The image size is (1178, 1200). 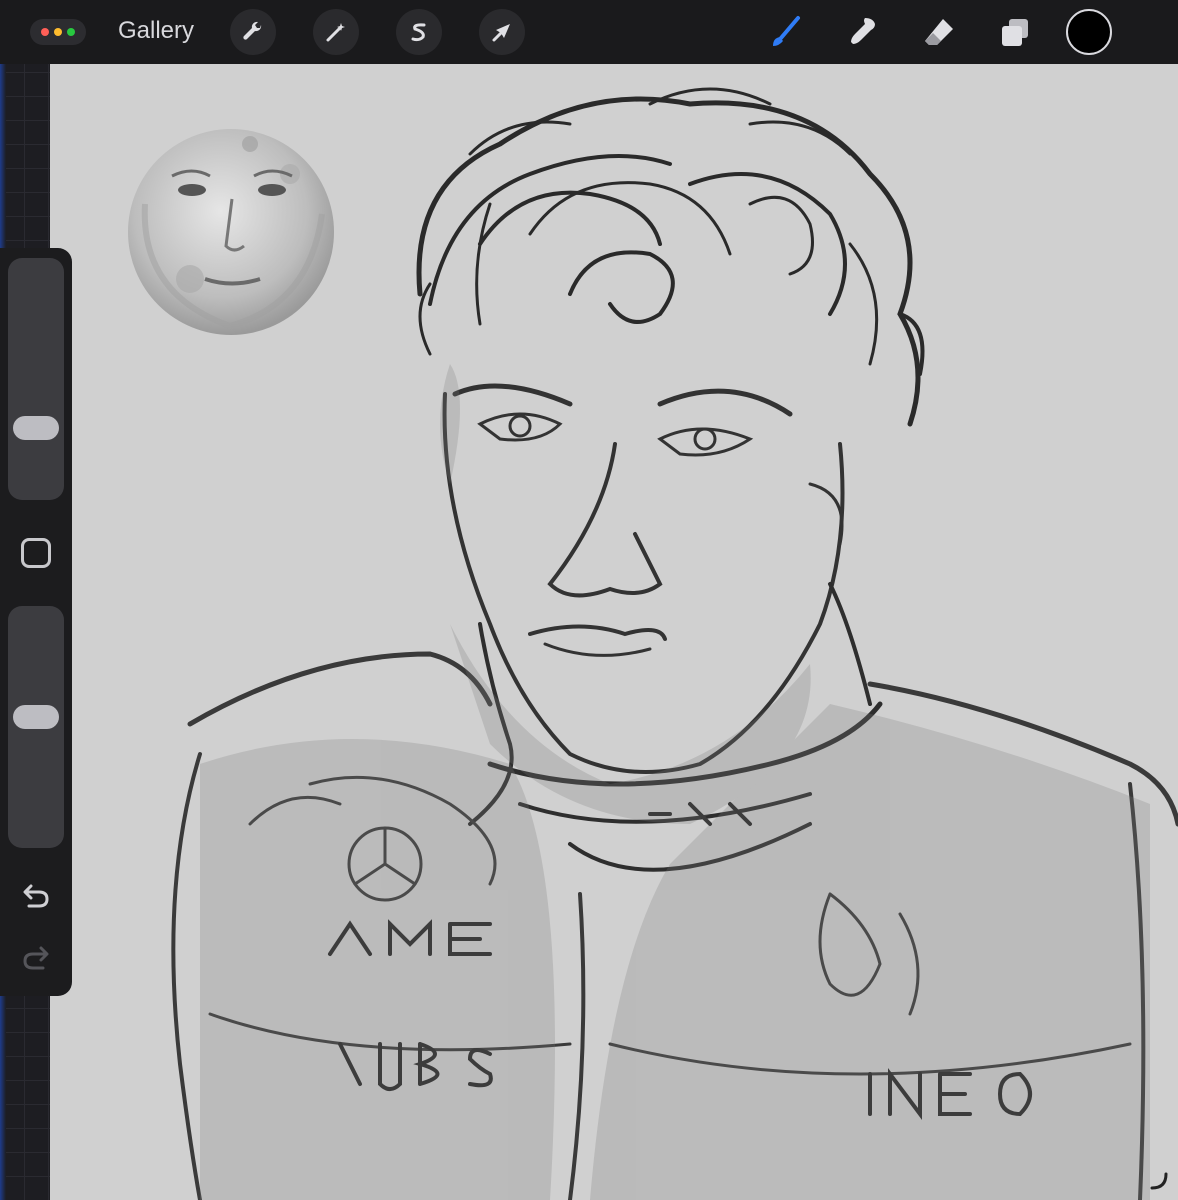 I want to click on eraser-icon, so click(x=939, y=32).